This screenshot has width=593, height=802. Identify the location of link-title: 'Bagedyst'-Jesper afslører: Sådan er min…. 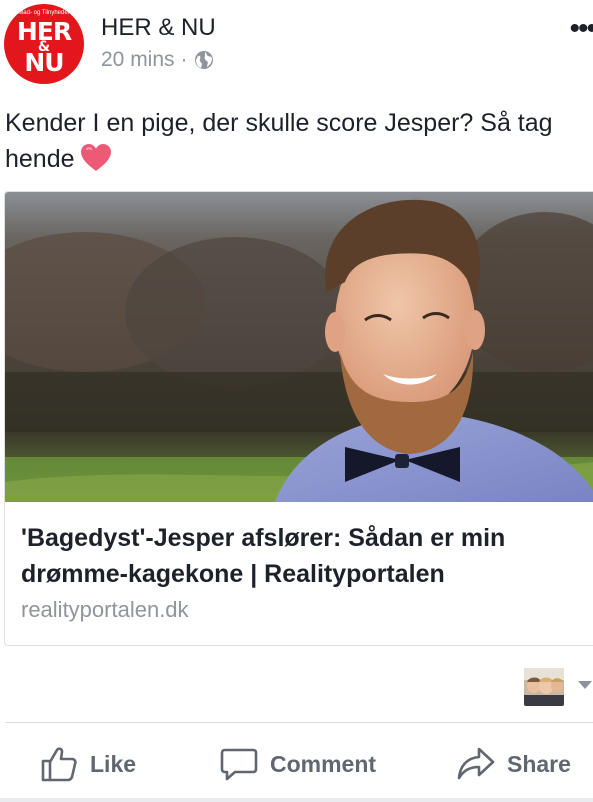
(303, 556).